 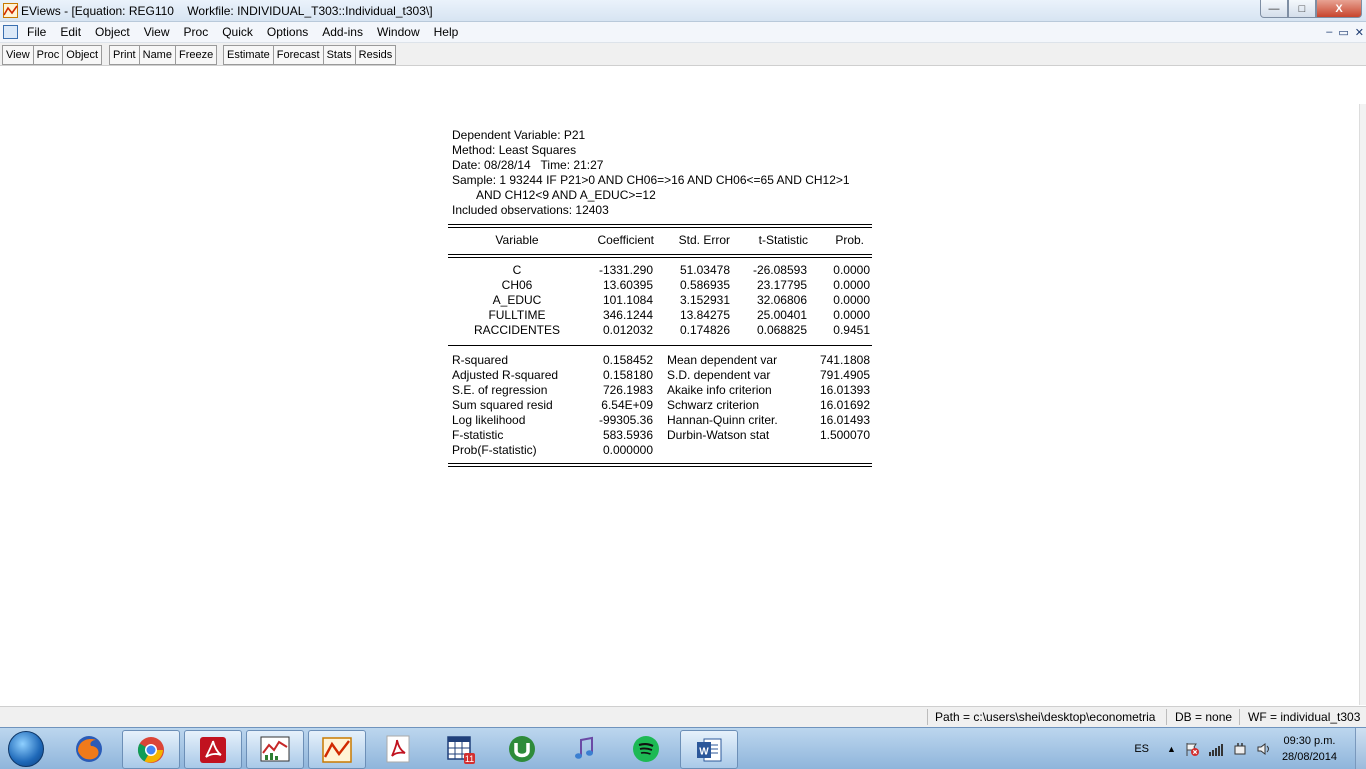 I want to click on stat-value: 0.000000, so click(x=627, y=450).